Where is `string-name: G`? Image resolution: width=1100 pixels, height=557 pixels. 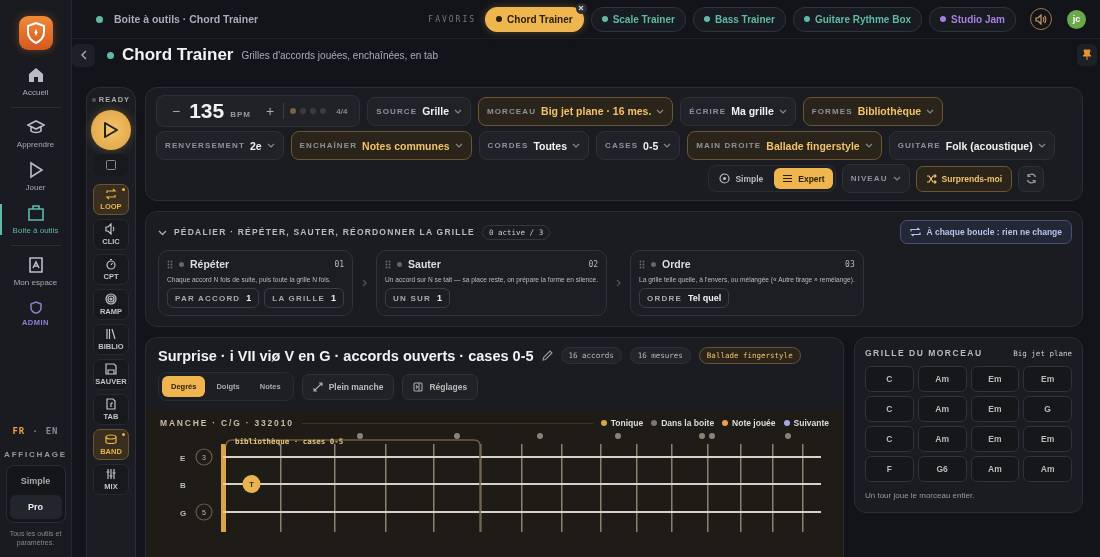
string-name: G is located at coordinates (183, 513).